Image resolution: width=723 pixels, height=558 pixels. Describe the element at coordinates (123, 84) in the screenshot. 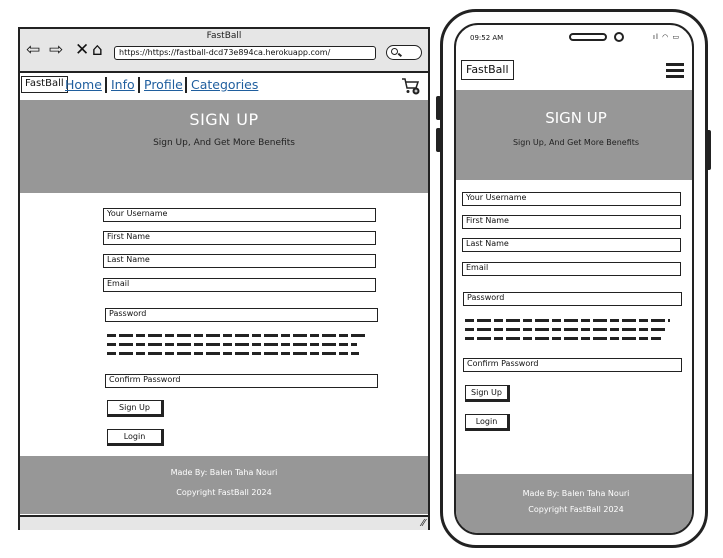

I see `nav-link-info: Info` at that location.